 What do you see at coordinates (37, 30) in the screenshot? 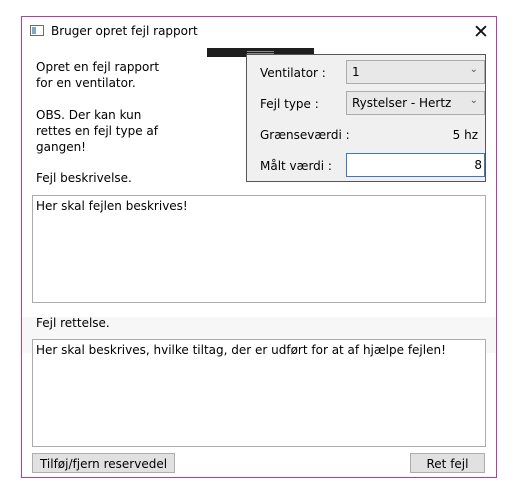
I see `window-icon` at bounding box center [37, 30].